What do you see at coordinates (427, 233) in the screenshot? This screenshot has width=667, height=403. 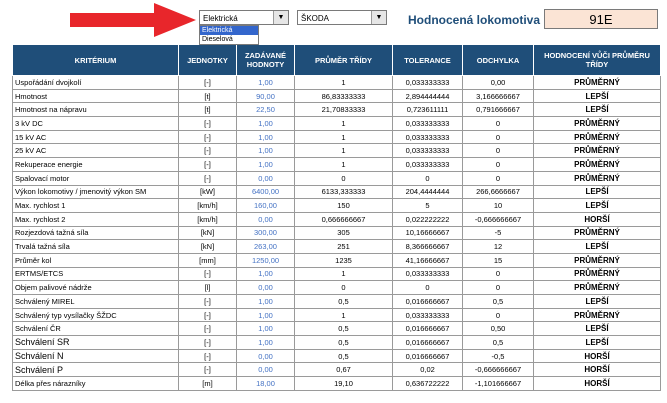 I see `tolerance-cell: 10,16666667` at bounding box center [427, 233].